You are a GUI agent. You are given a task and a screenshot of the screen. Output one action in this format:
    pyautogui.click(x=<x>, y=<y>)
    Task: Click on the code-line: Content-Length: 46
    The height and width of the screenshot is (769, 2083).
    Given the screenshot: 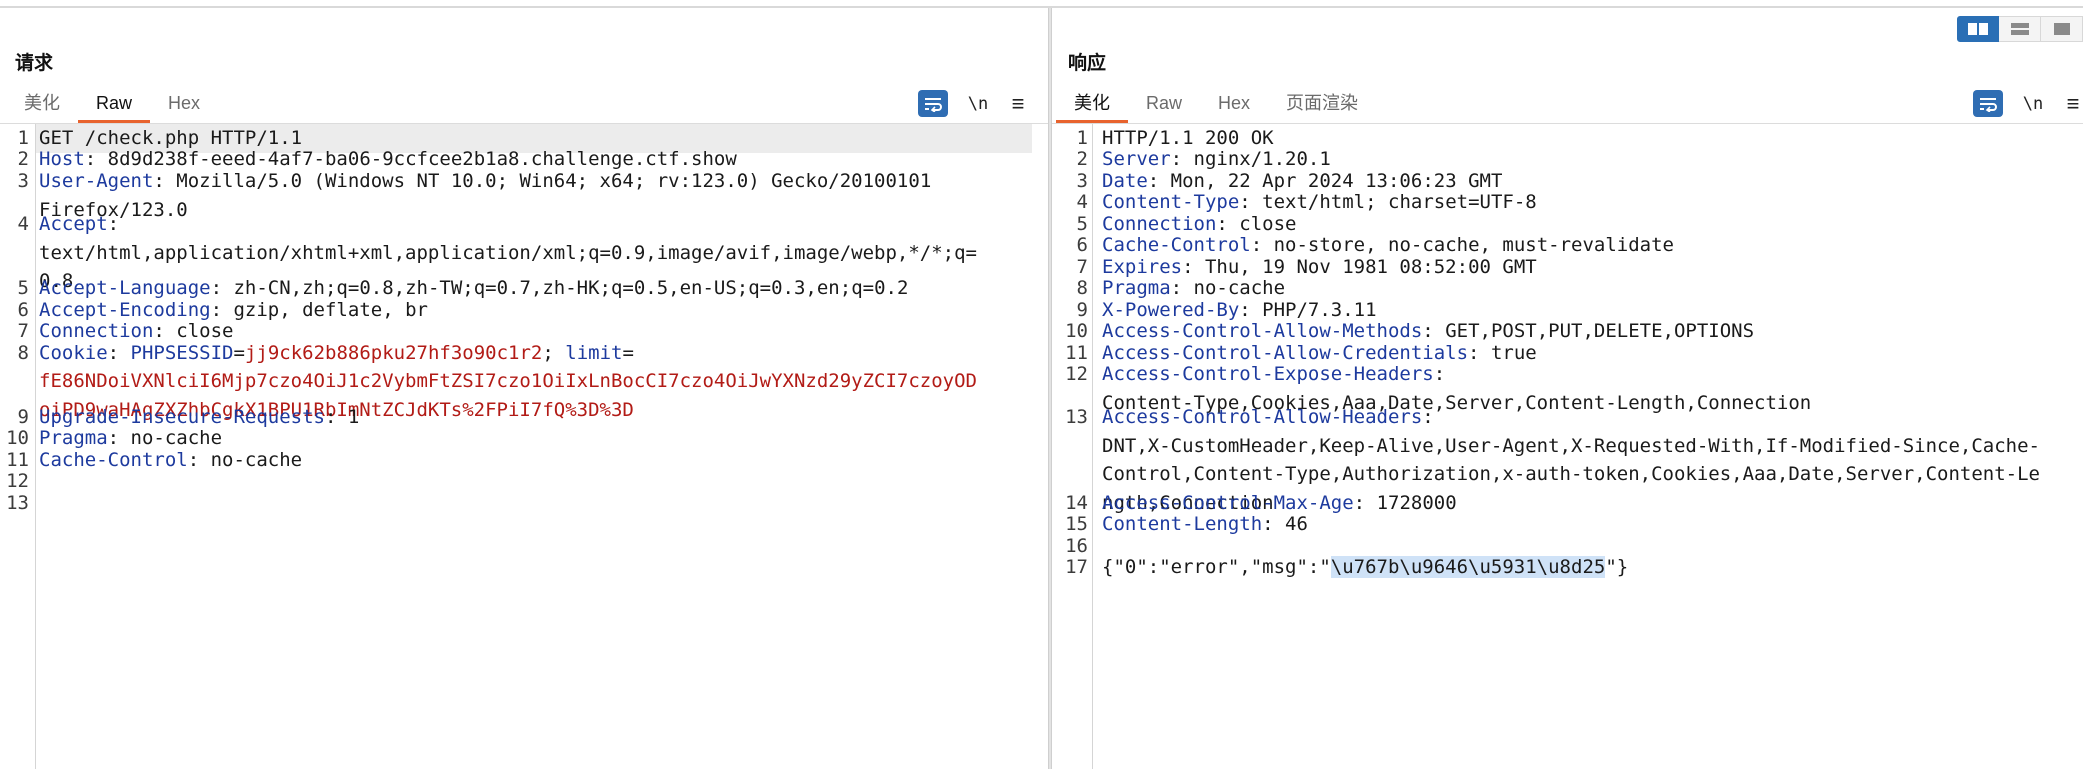 What is the action you would take?
    pyautogui.click(x=1205, y=524)
    